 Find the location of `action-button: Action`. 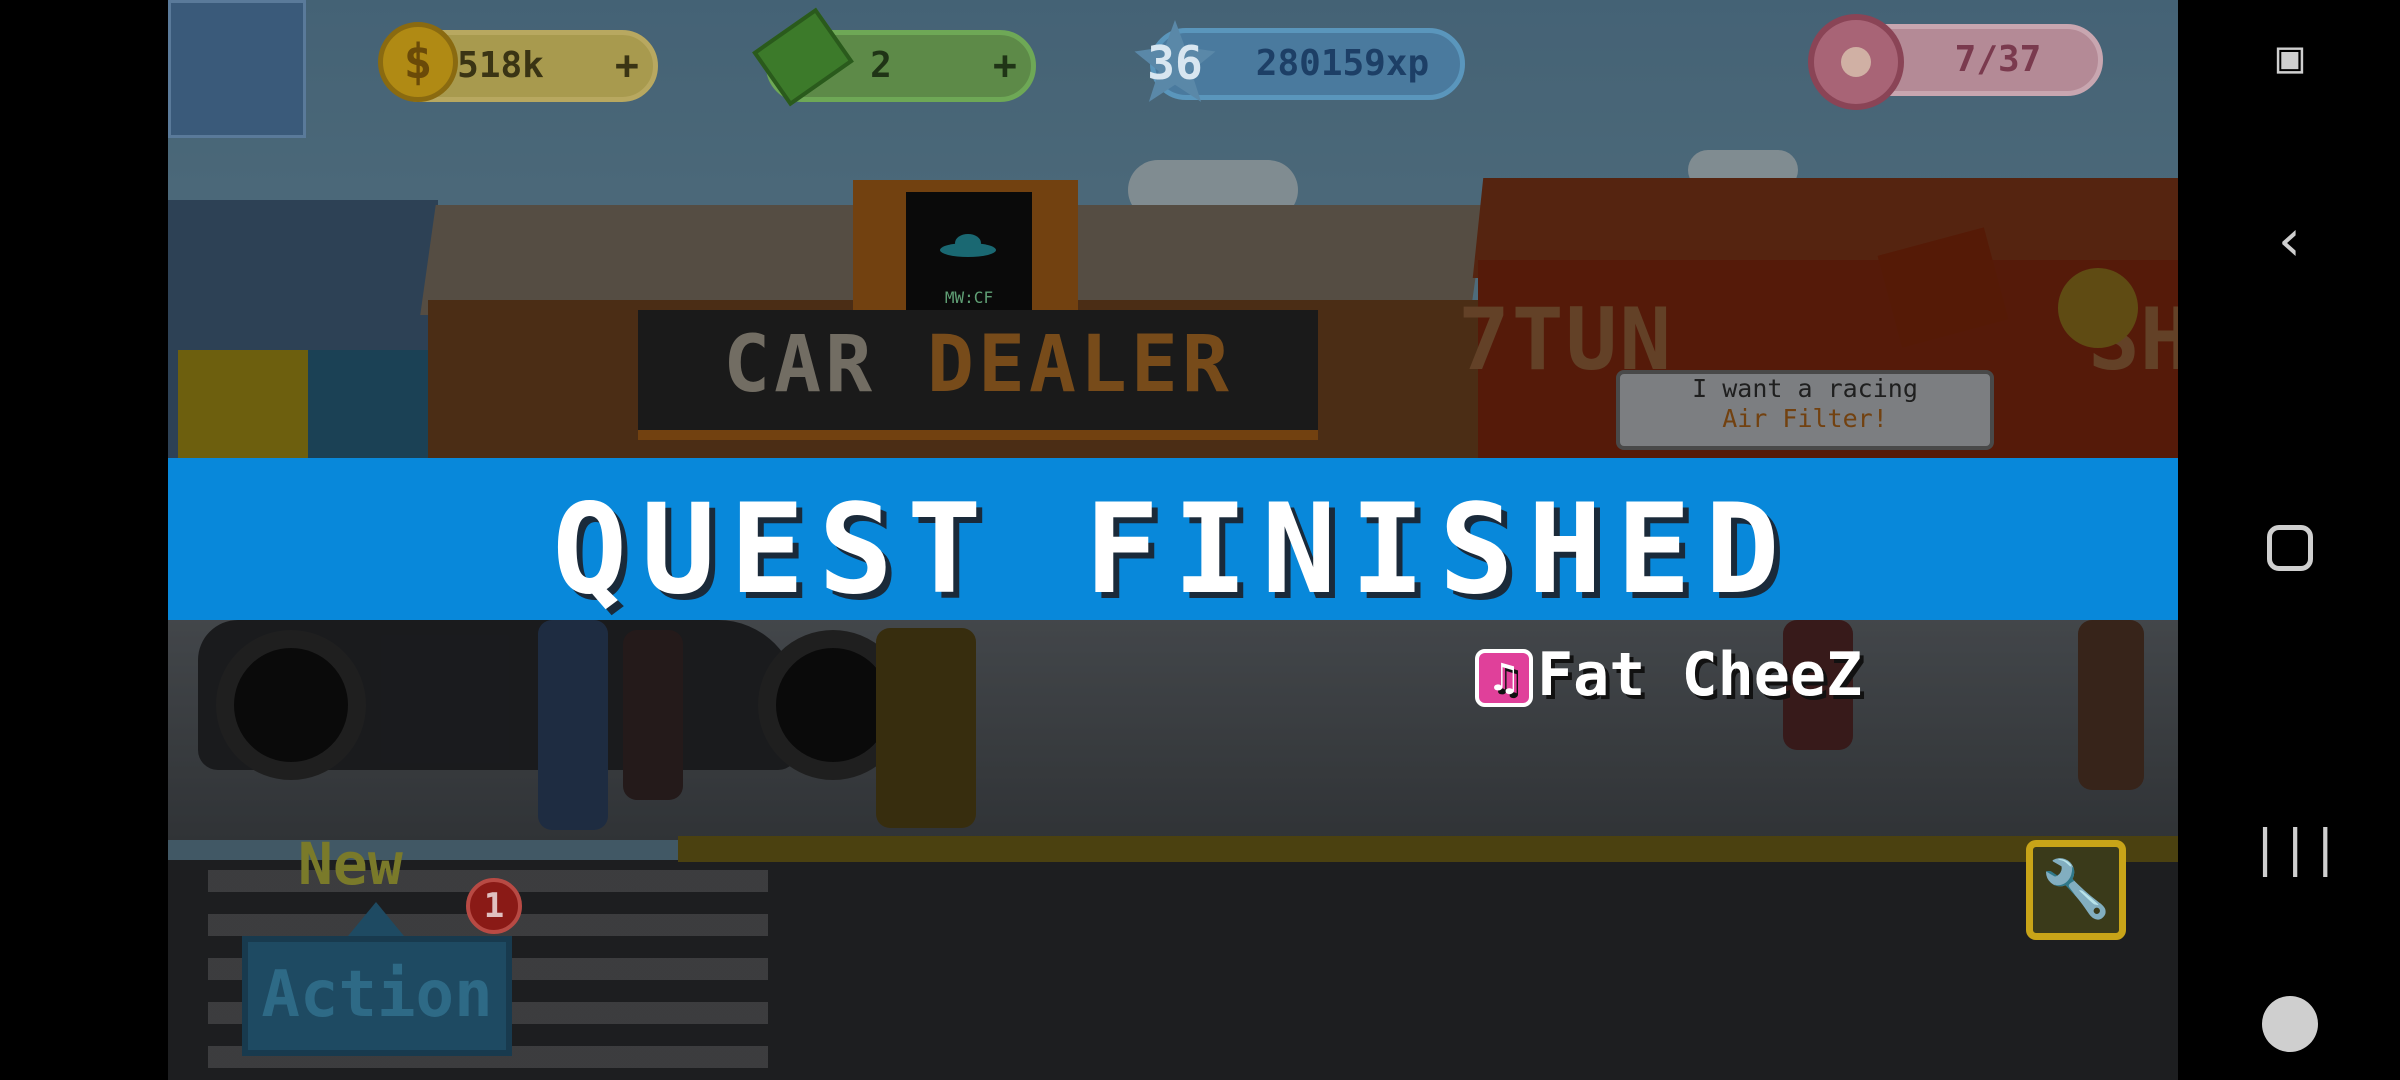

action-button: Action is located at coordinates (377, 996).